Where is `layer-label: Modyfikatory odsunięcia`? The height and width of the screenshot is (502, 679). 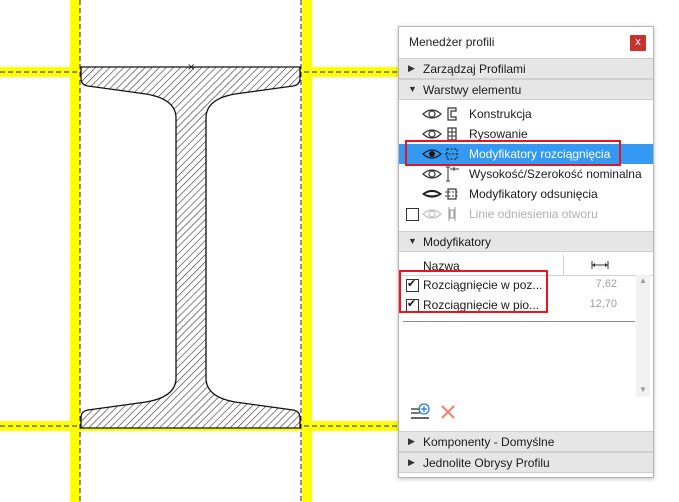
layer-label: Modyfikatory odsunięcia is located at coordinates (533, 194).